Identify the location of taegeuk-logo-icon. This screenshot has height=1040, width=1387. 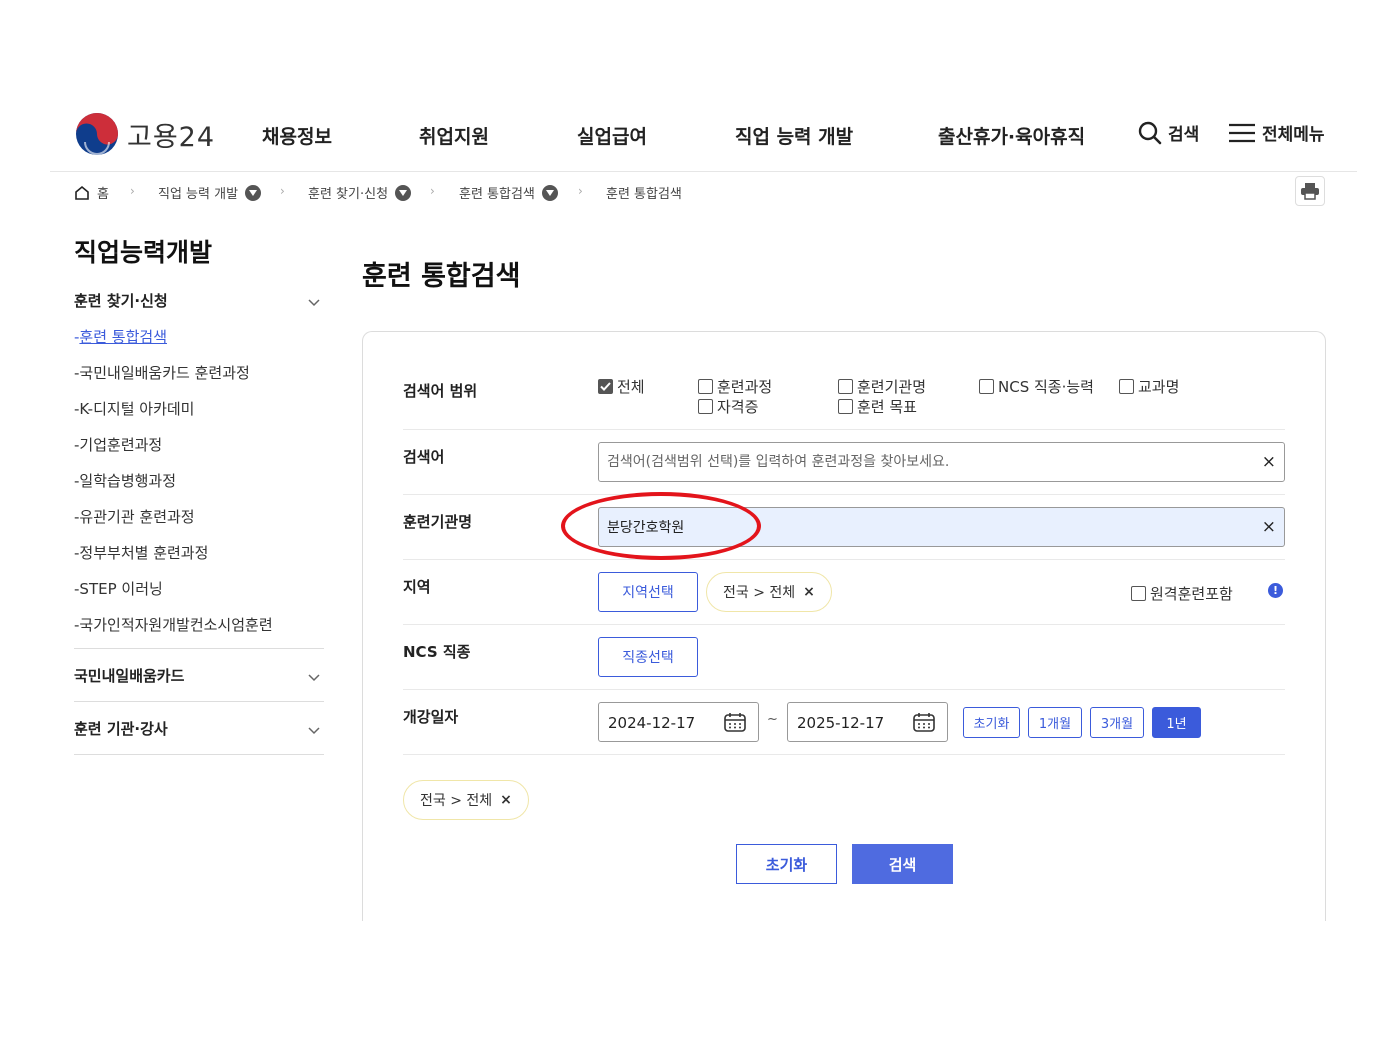
(97, 134).